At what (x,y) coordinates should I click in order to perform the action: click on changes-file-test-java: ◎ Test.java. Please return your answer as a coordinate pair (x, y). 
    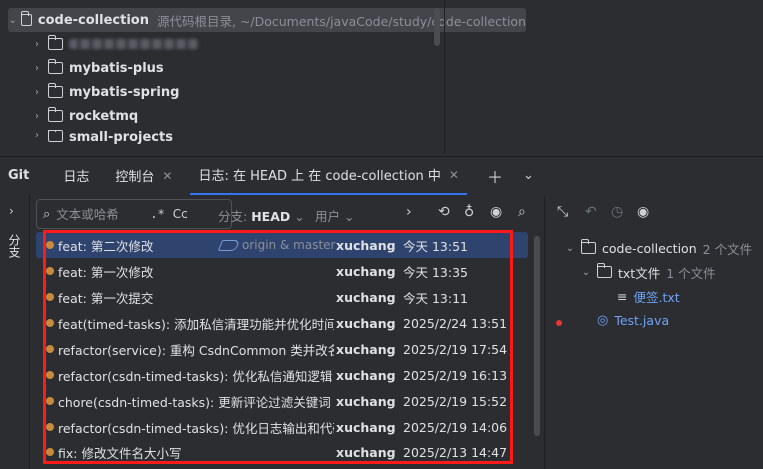
    Looking at the image, I should click on (633, 320).